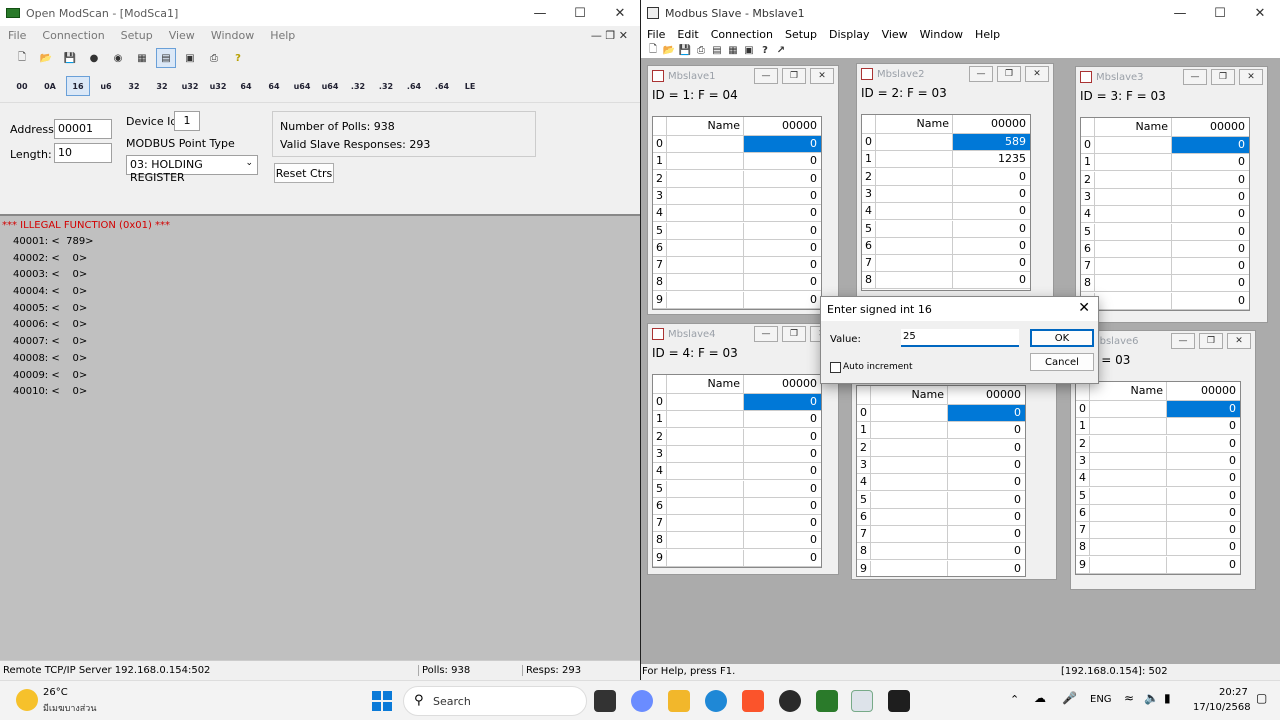 This screenshot has height=720, width=1280. I want to click on wifi-icon: ≈, so click(1129, 698).